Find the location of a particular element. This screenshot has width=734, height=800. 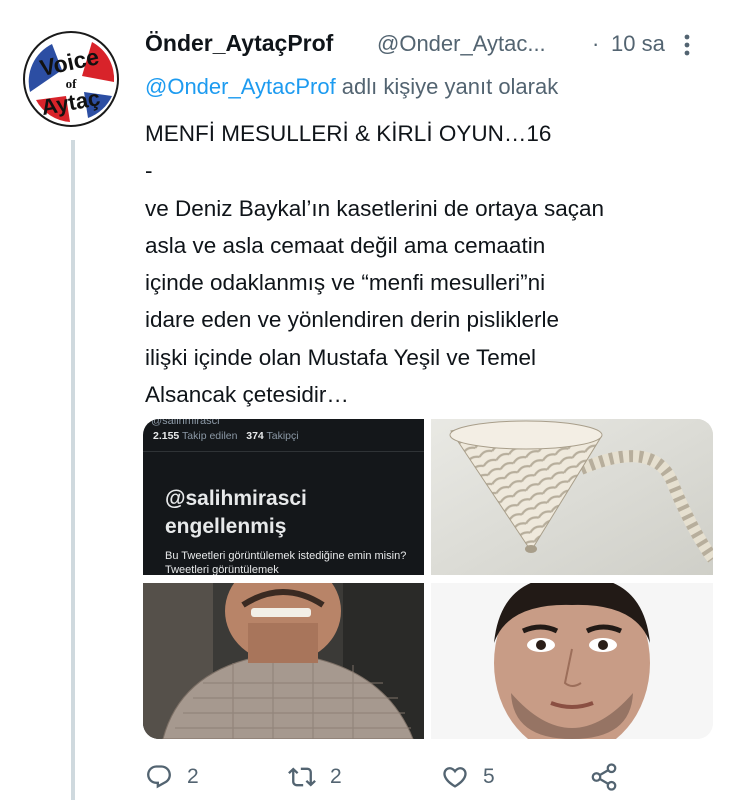

more-vertical-icon is located at coordinates (687, 47).